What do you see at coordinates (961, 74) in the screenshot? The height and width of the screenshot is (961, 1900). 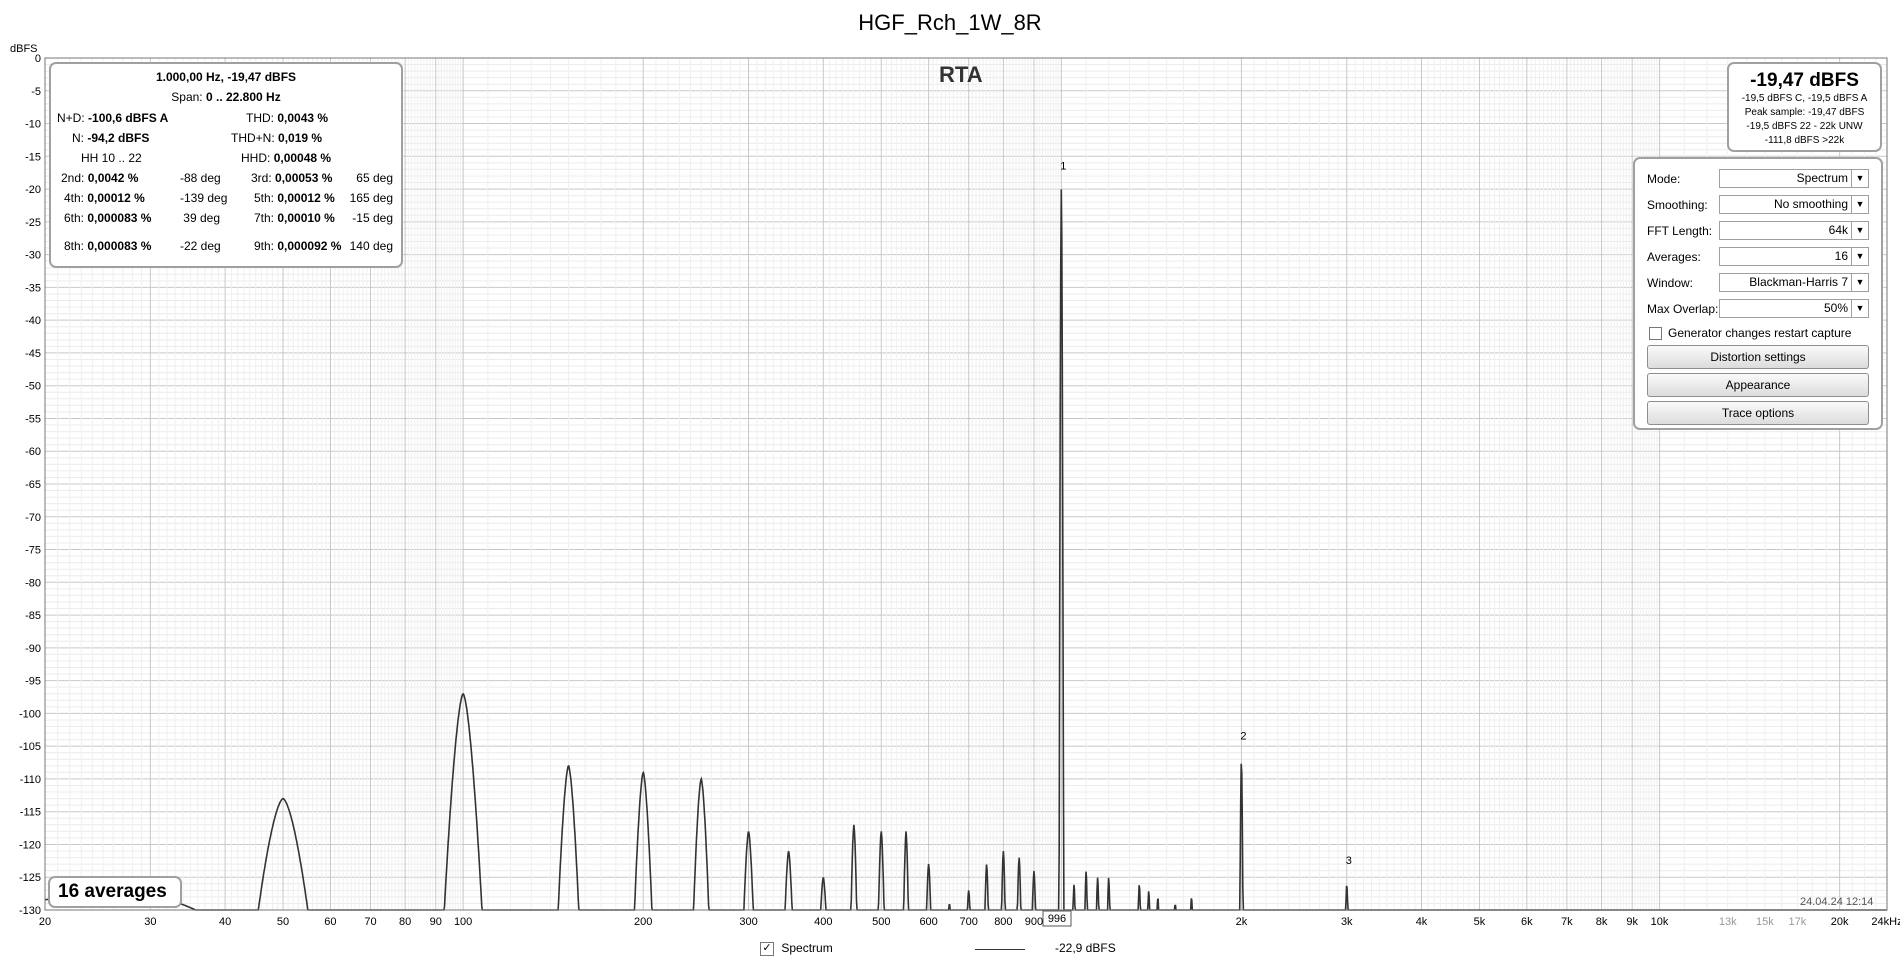 I see `rta-label: RTA` at bounding box center [961, 74].